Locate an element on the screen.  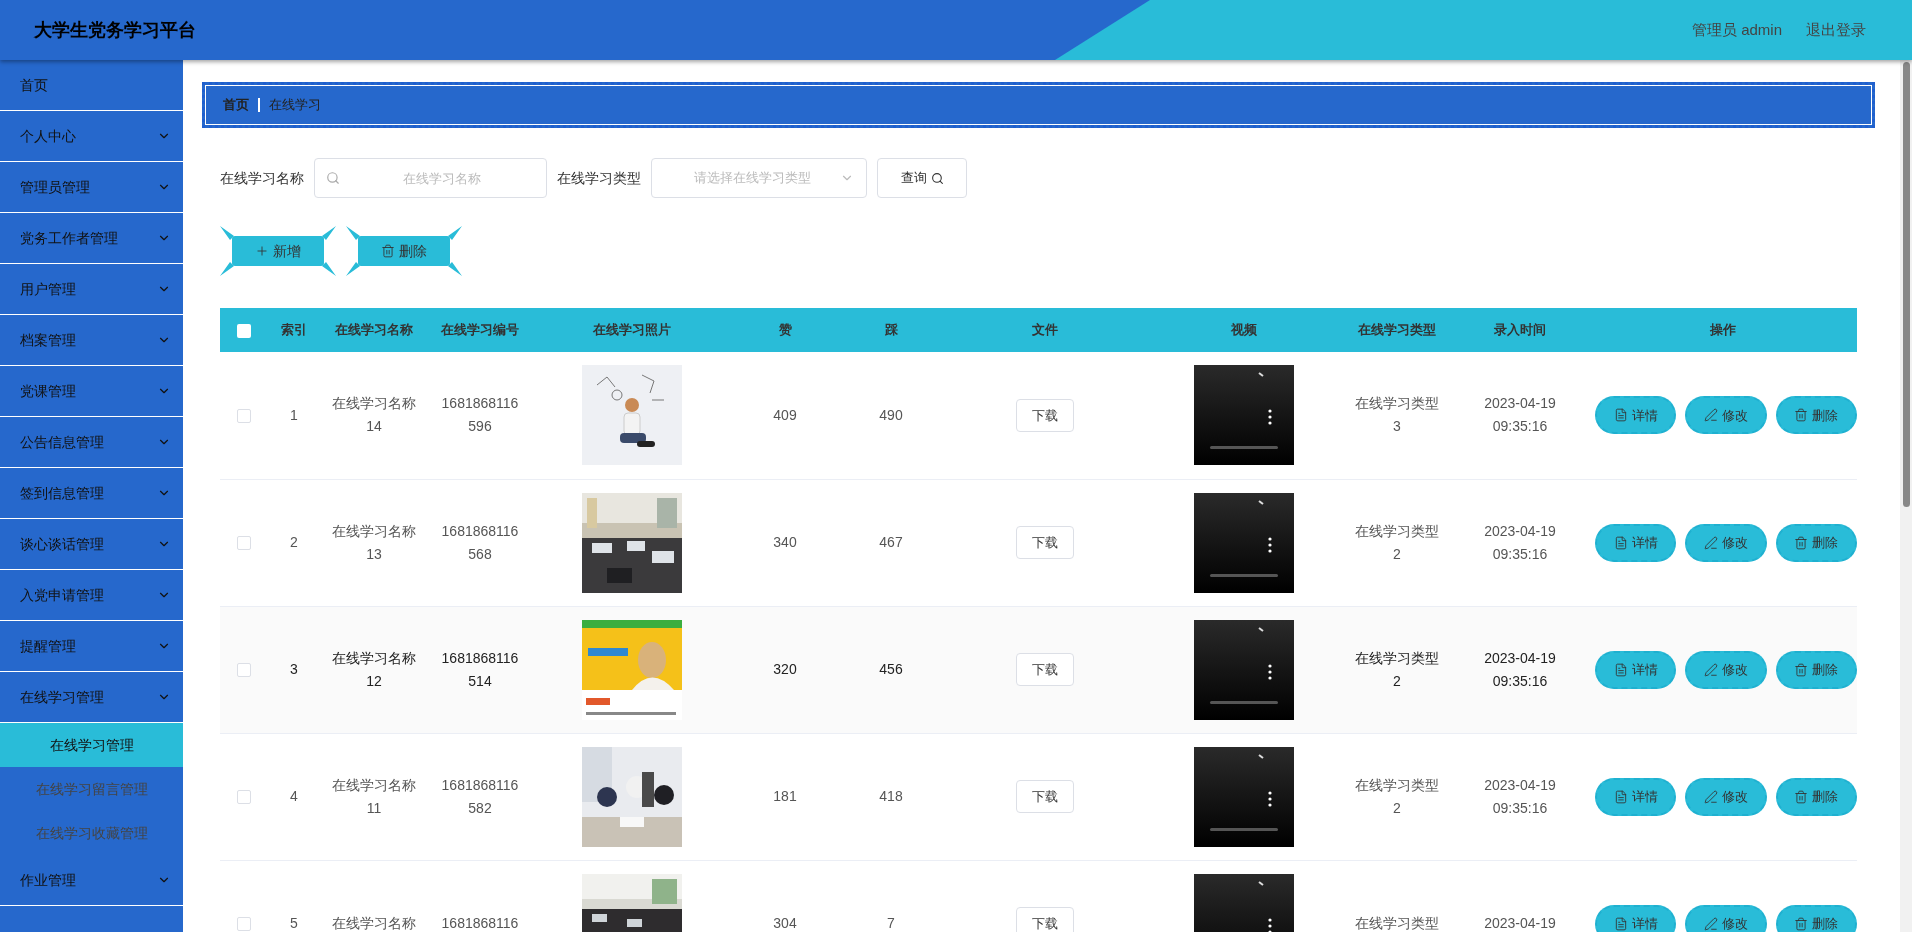
table-cell-text: 在线学习名称 11 is located at coordinates (374, 796).